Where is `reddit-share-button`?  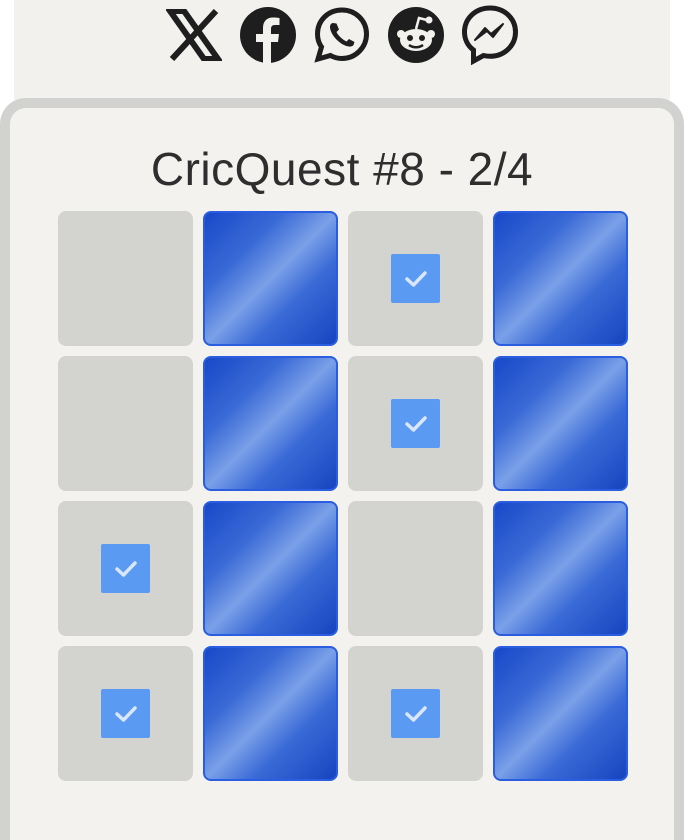 reddit-share-button is located at coordinates (416, 35).